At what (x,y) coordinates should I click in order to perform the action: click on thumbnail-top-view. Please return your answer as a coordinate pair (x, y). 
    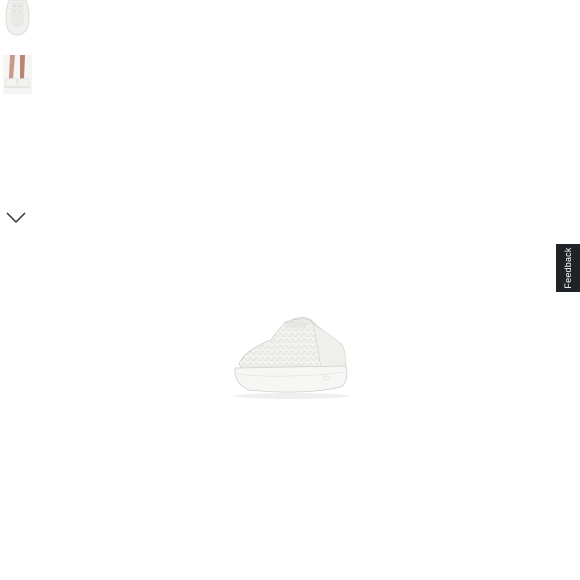
    Looking at the image, I should click on (17, 18).